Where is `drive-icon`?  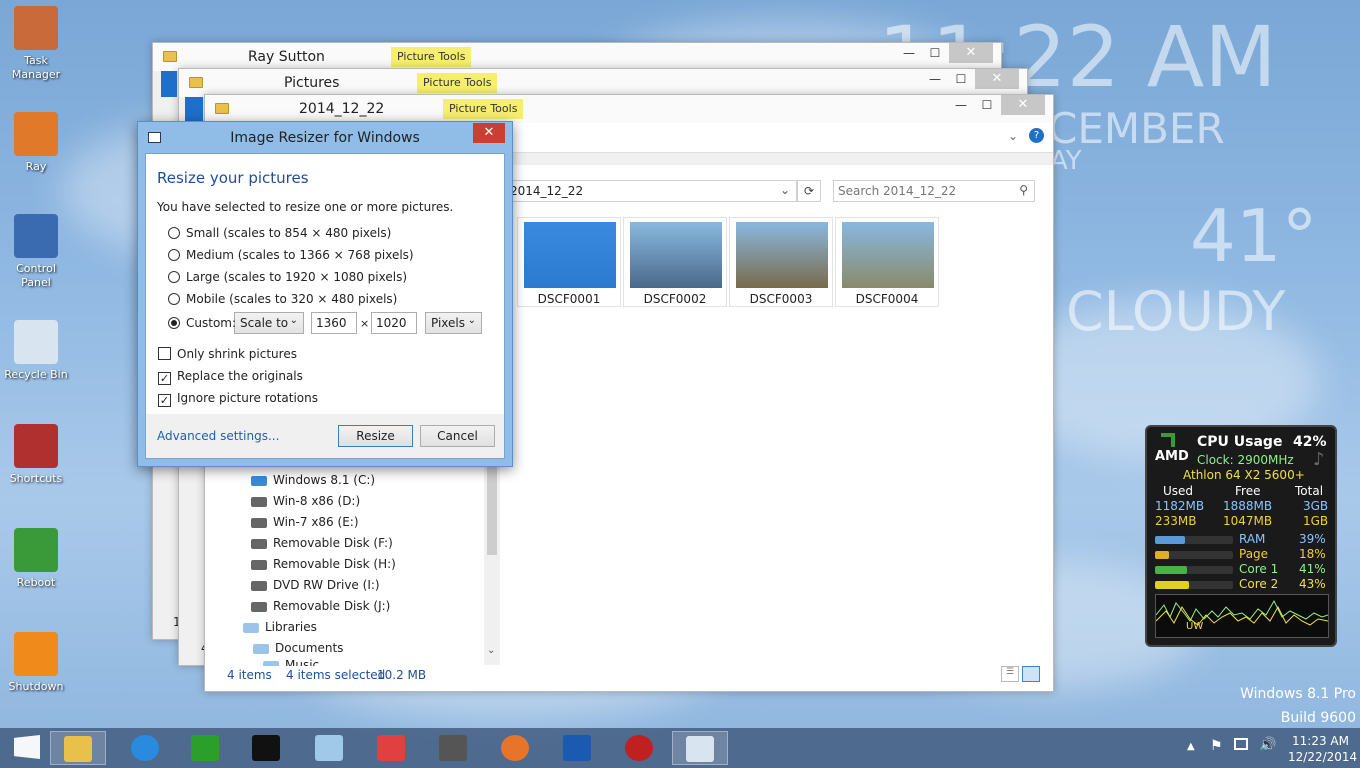
drive-icon is located at coordinates (259, 585).